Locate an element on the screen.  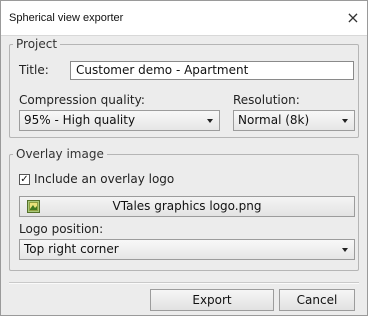
logo-position-selected: Top right corner is located at coordinates (71, 249).